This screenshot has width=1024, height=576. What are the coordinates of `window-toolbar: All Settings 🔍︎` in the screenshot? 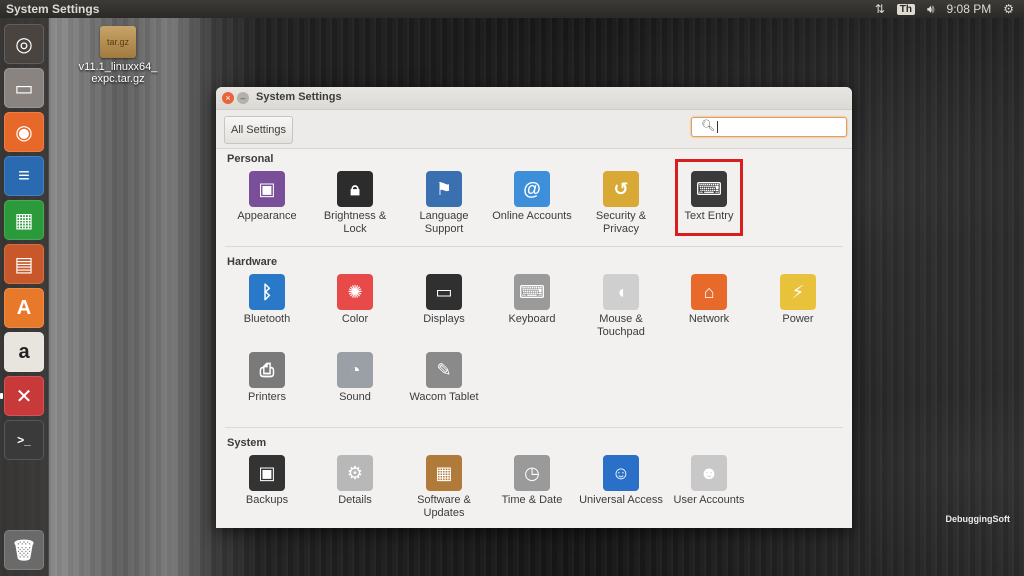 It's located at (534, 129).